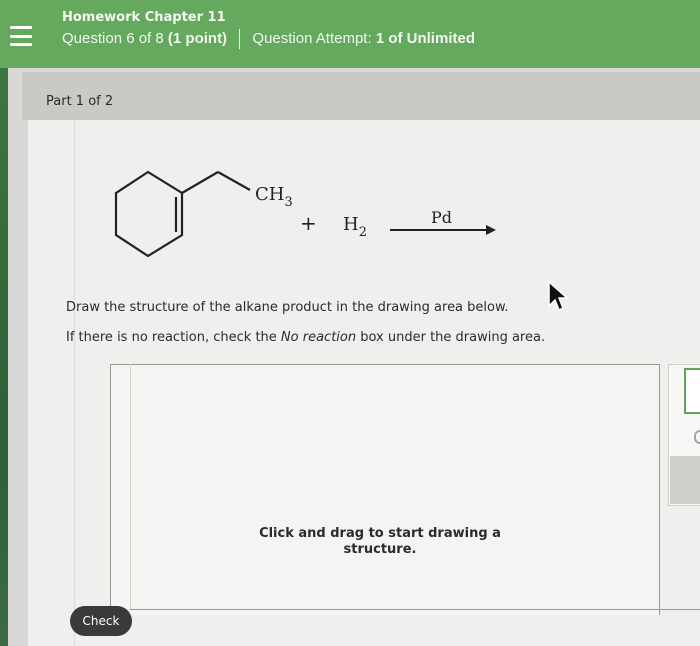 The width and height of the screenshot is (700, 646). I want to click on drawing-hint-line-1: Click and drag to start drawing a, so click(380, 533).